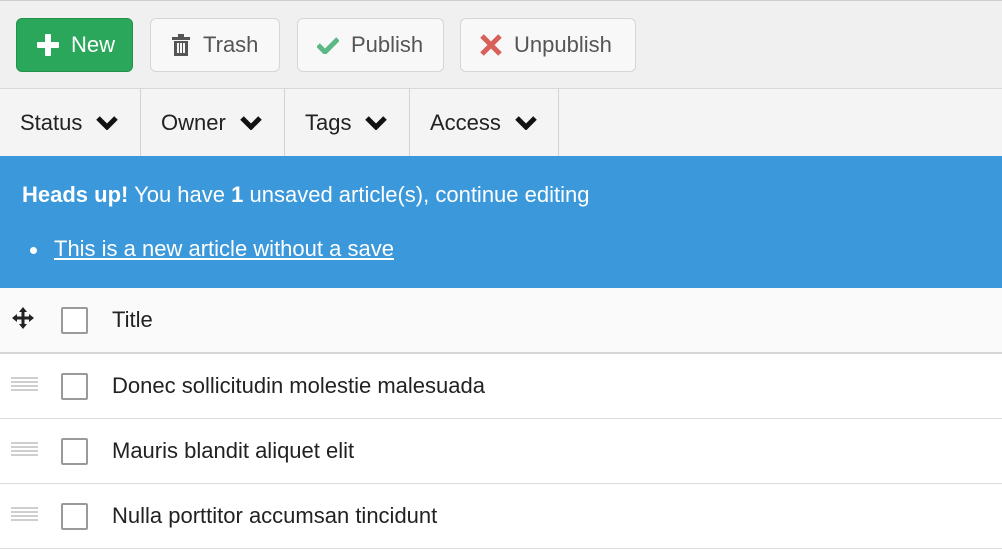 The height and width of the screenshot is (549, 1002). What do you see at coordinates (33, 250) in the screenshot?
I see `bullet` at bounding box center [33, 250].